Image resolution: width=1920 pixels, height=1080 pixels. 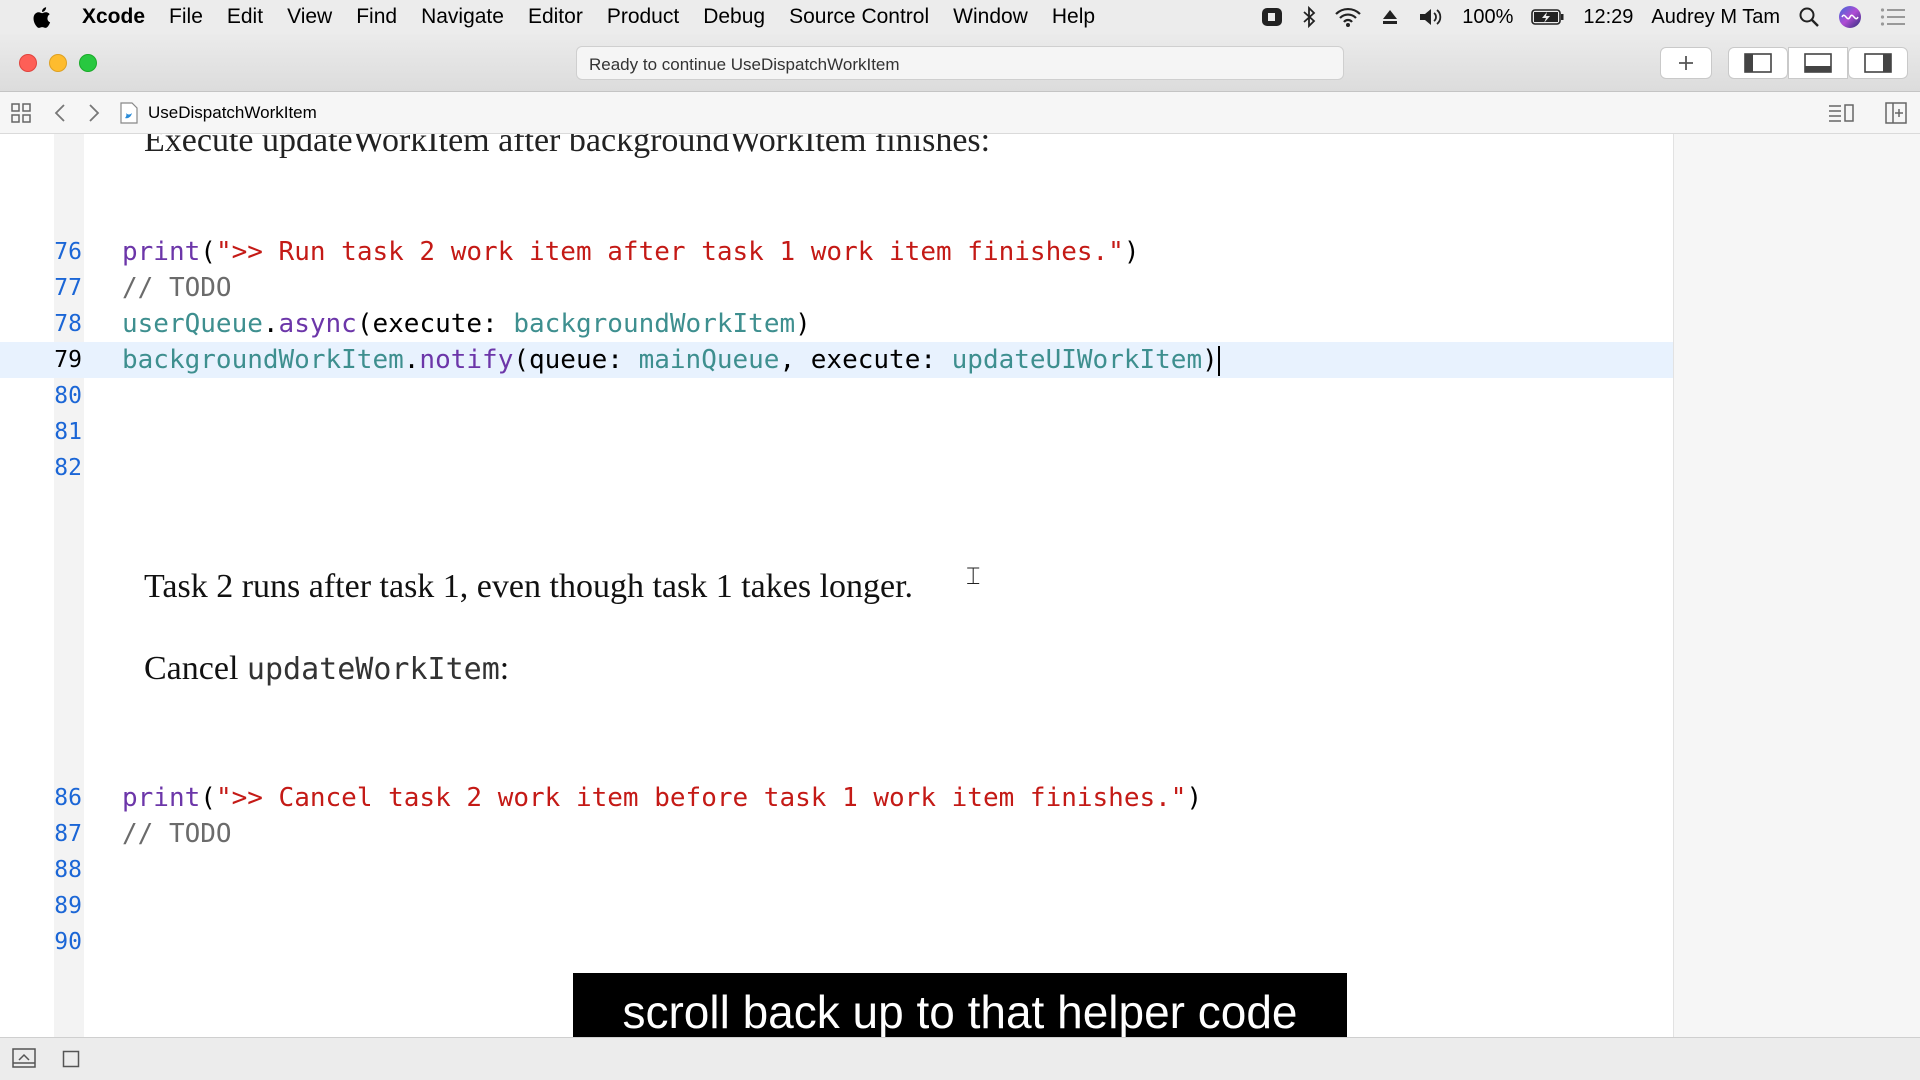 I want to click on window-toolbar: Ready to continue UseDispatchWorkItem, so click(x=960, y=63).